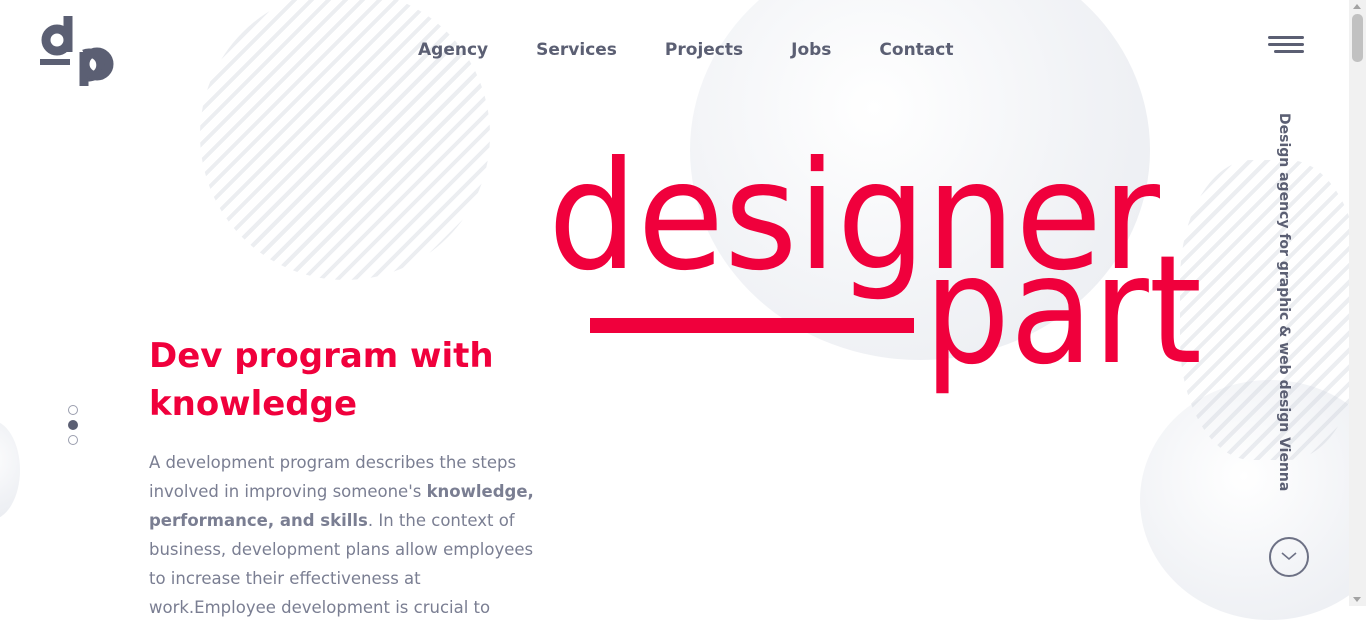 The image size is (1366, 622). What do you see at coordinates (453, 50) in the screenshot?
I see `nav-agency: Agency` at bounding box center [453, 50].